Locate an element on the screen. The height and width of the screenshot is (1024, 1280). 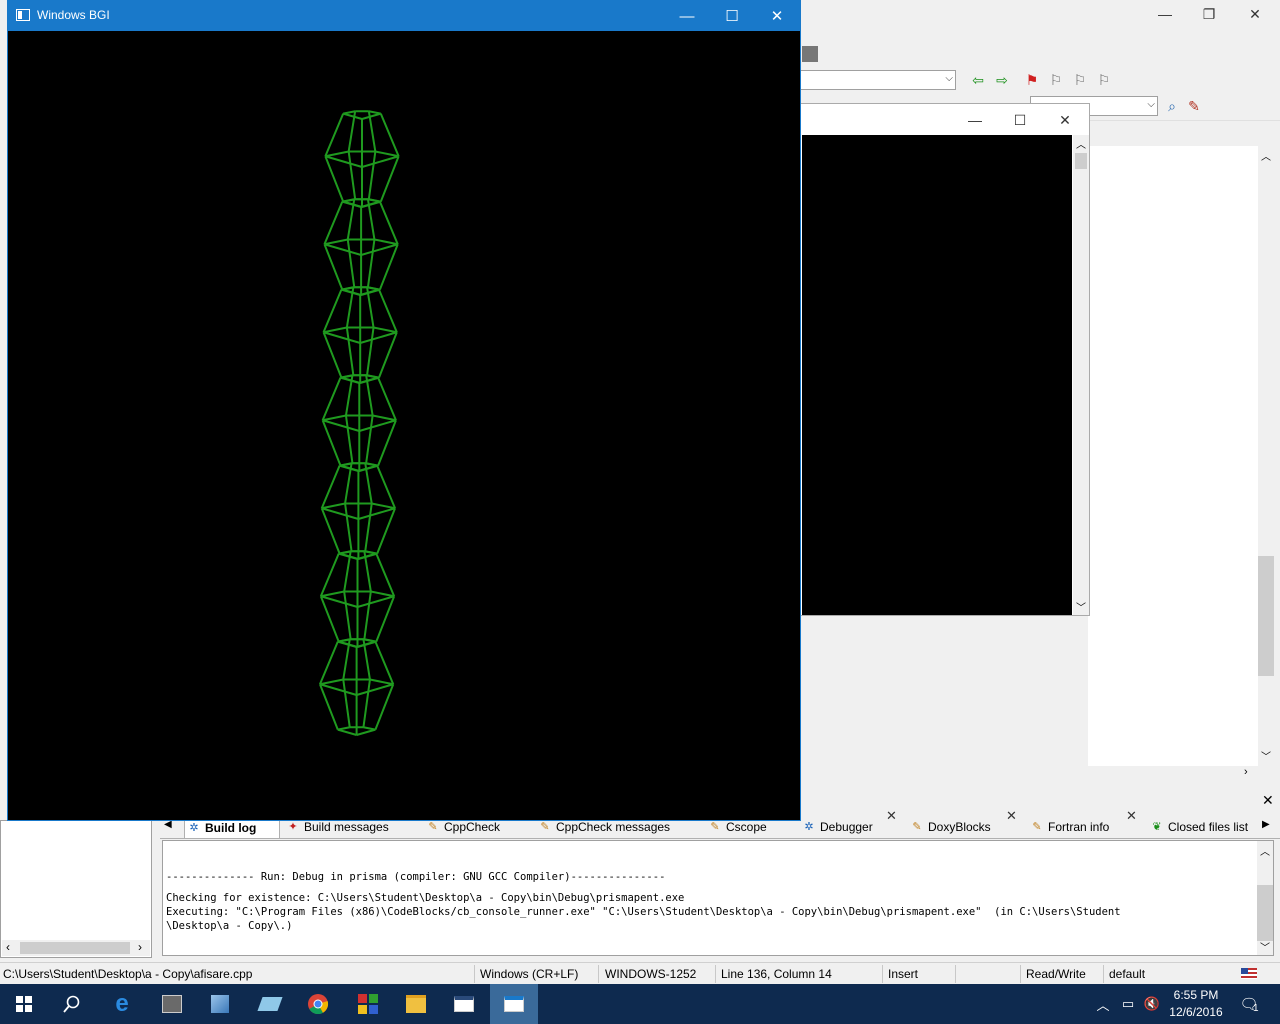
ide-minimize-button: — is located at coordinates (1165, 14).